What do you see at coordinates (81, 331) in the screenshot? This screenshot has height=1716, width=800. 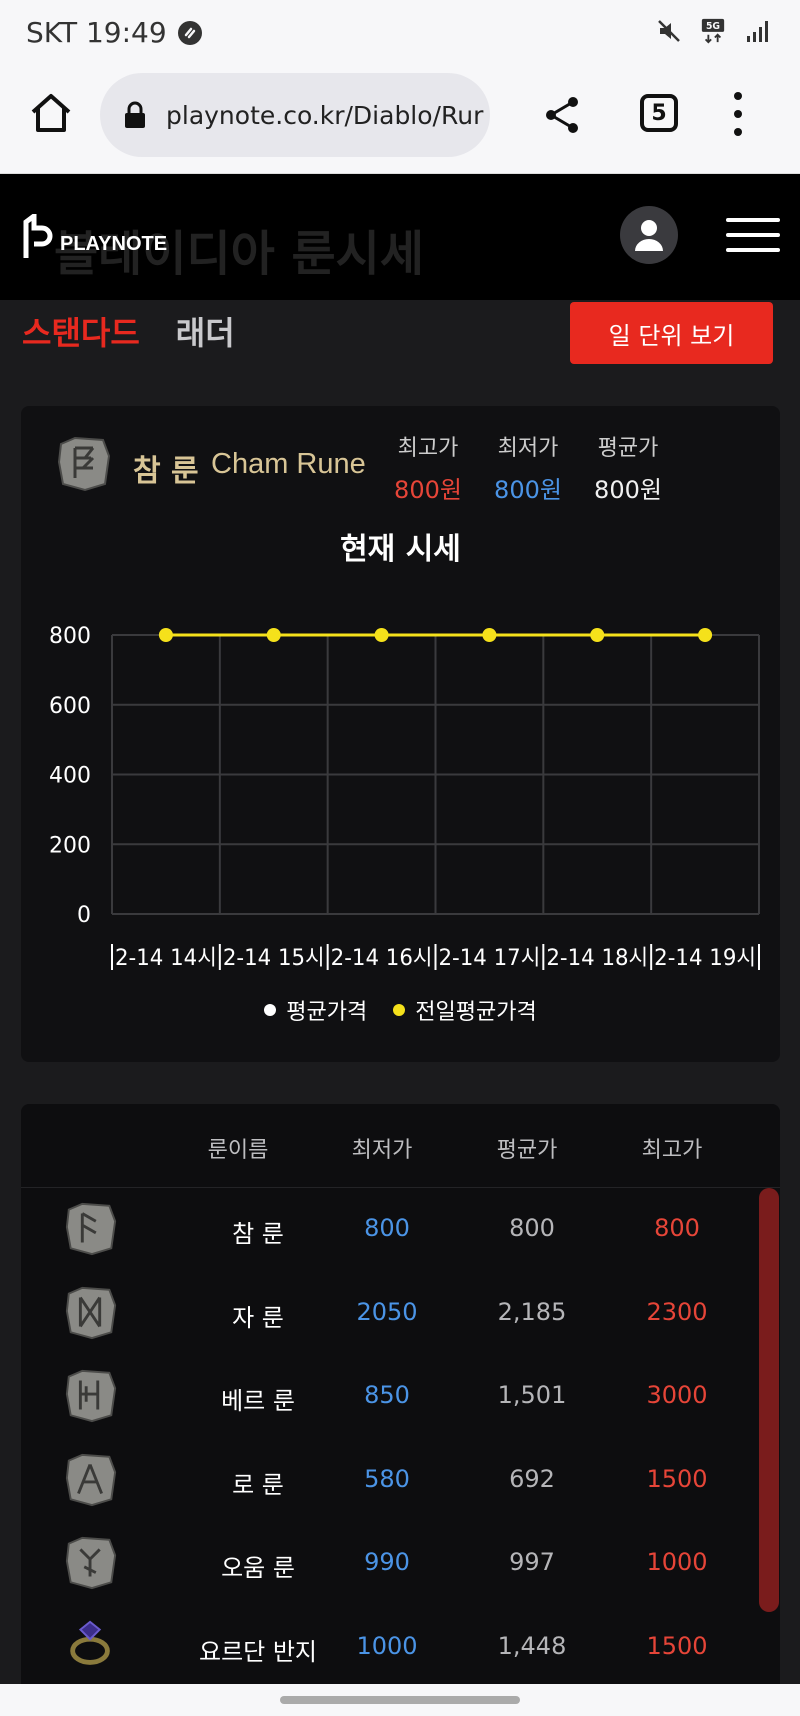 I see `tab-standard: 스탠다드` at bounding box center [81, 331].